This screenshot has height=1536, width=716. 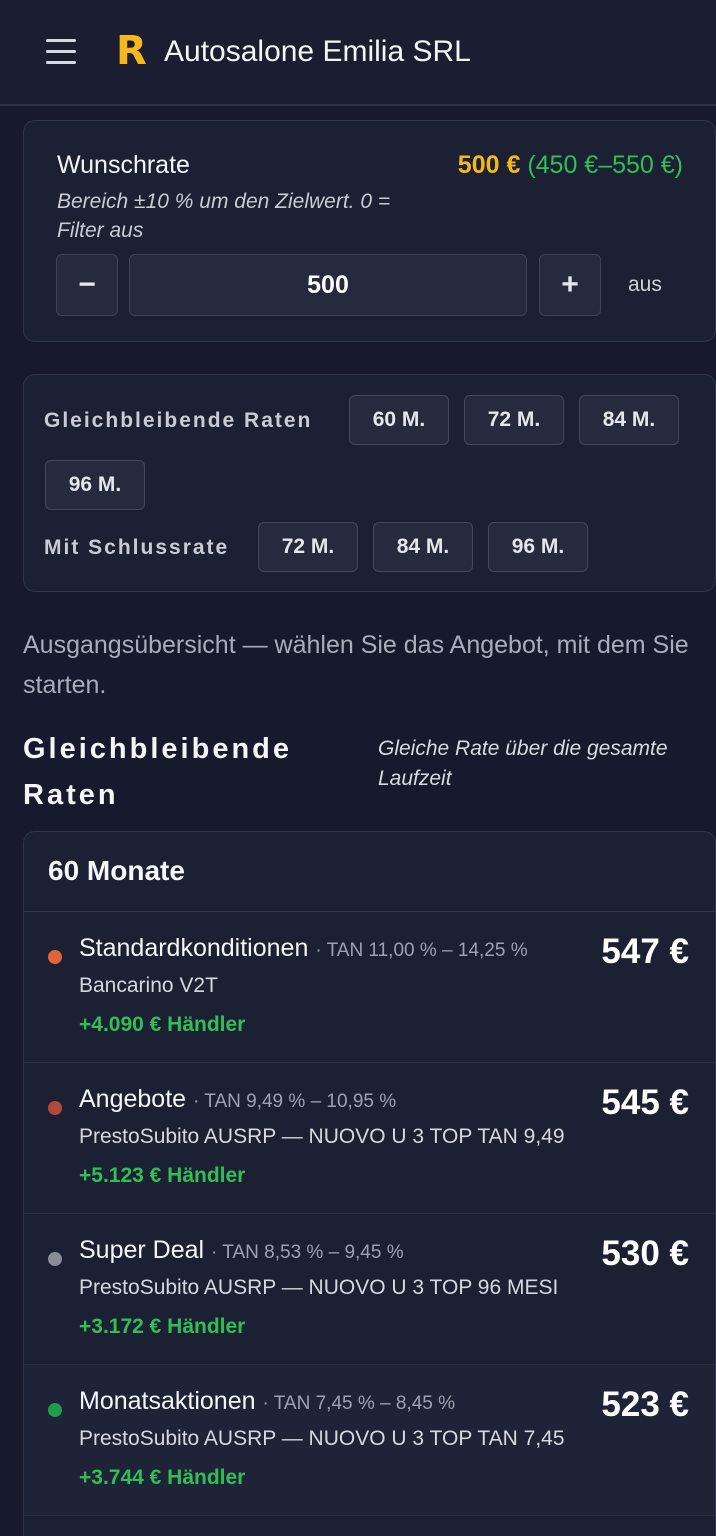 I want to click on offer-rate: 545 €, so click(x=645, y=1102).